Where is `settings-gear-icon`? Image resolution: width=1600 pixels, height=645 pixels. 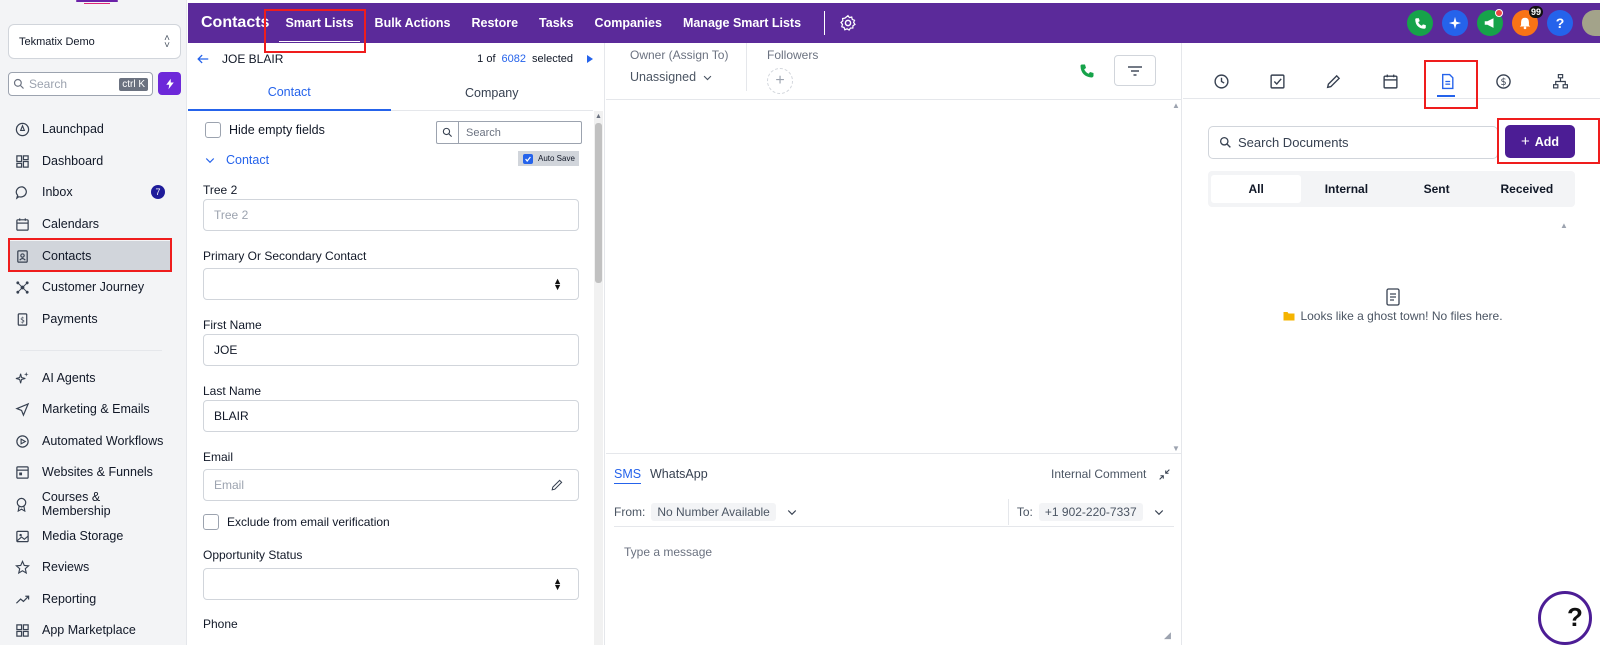
settings-gear-icon is located at coordinates (848, 23).